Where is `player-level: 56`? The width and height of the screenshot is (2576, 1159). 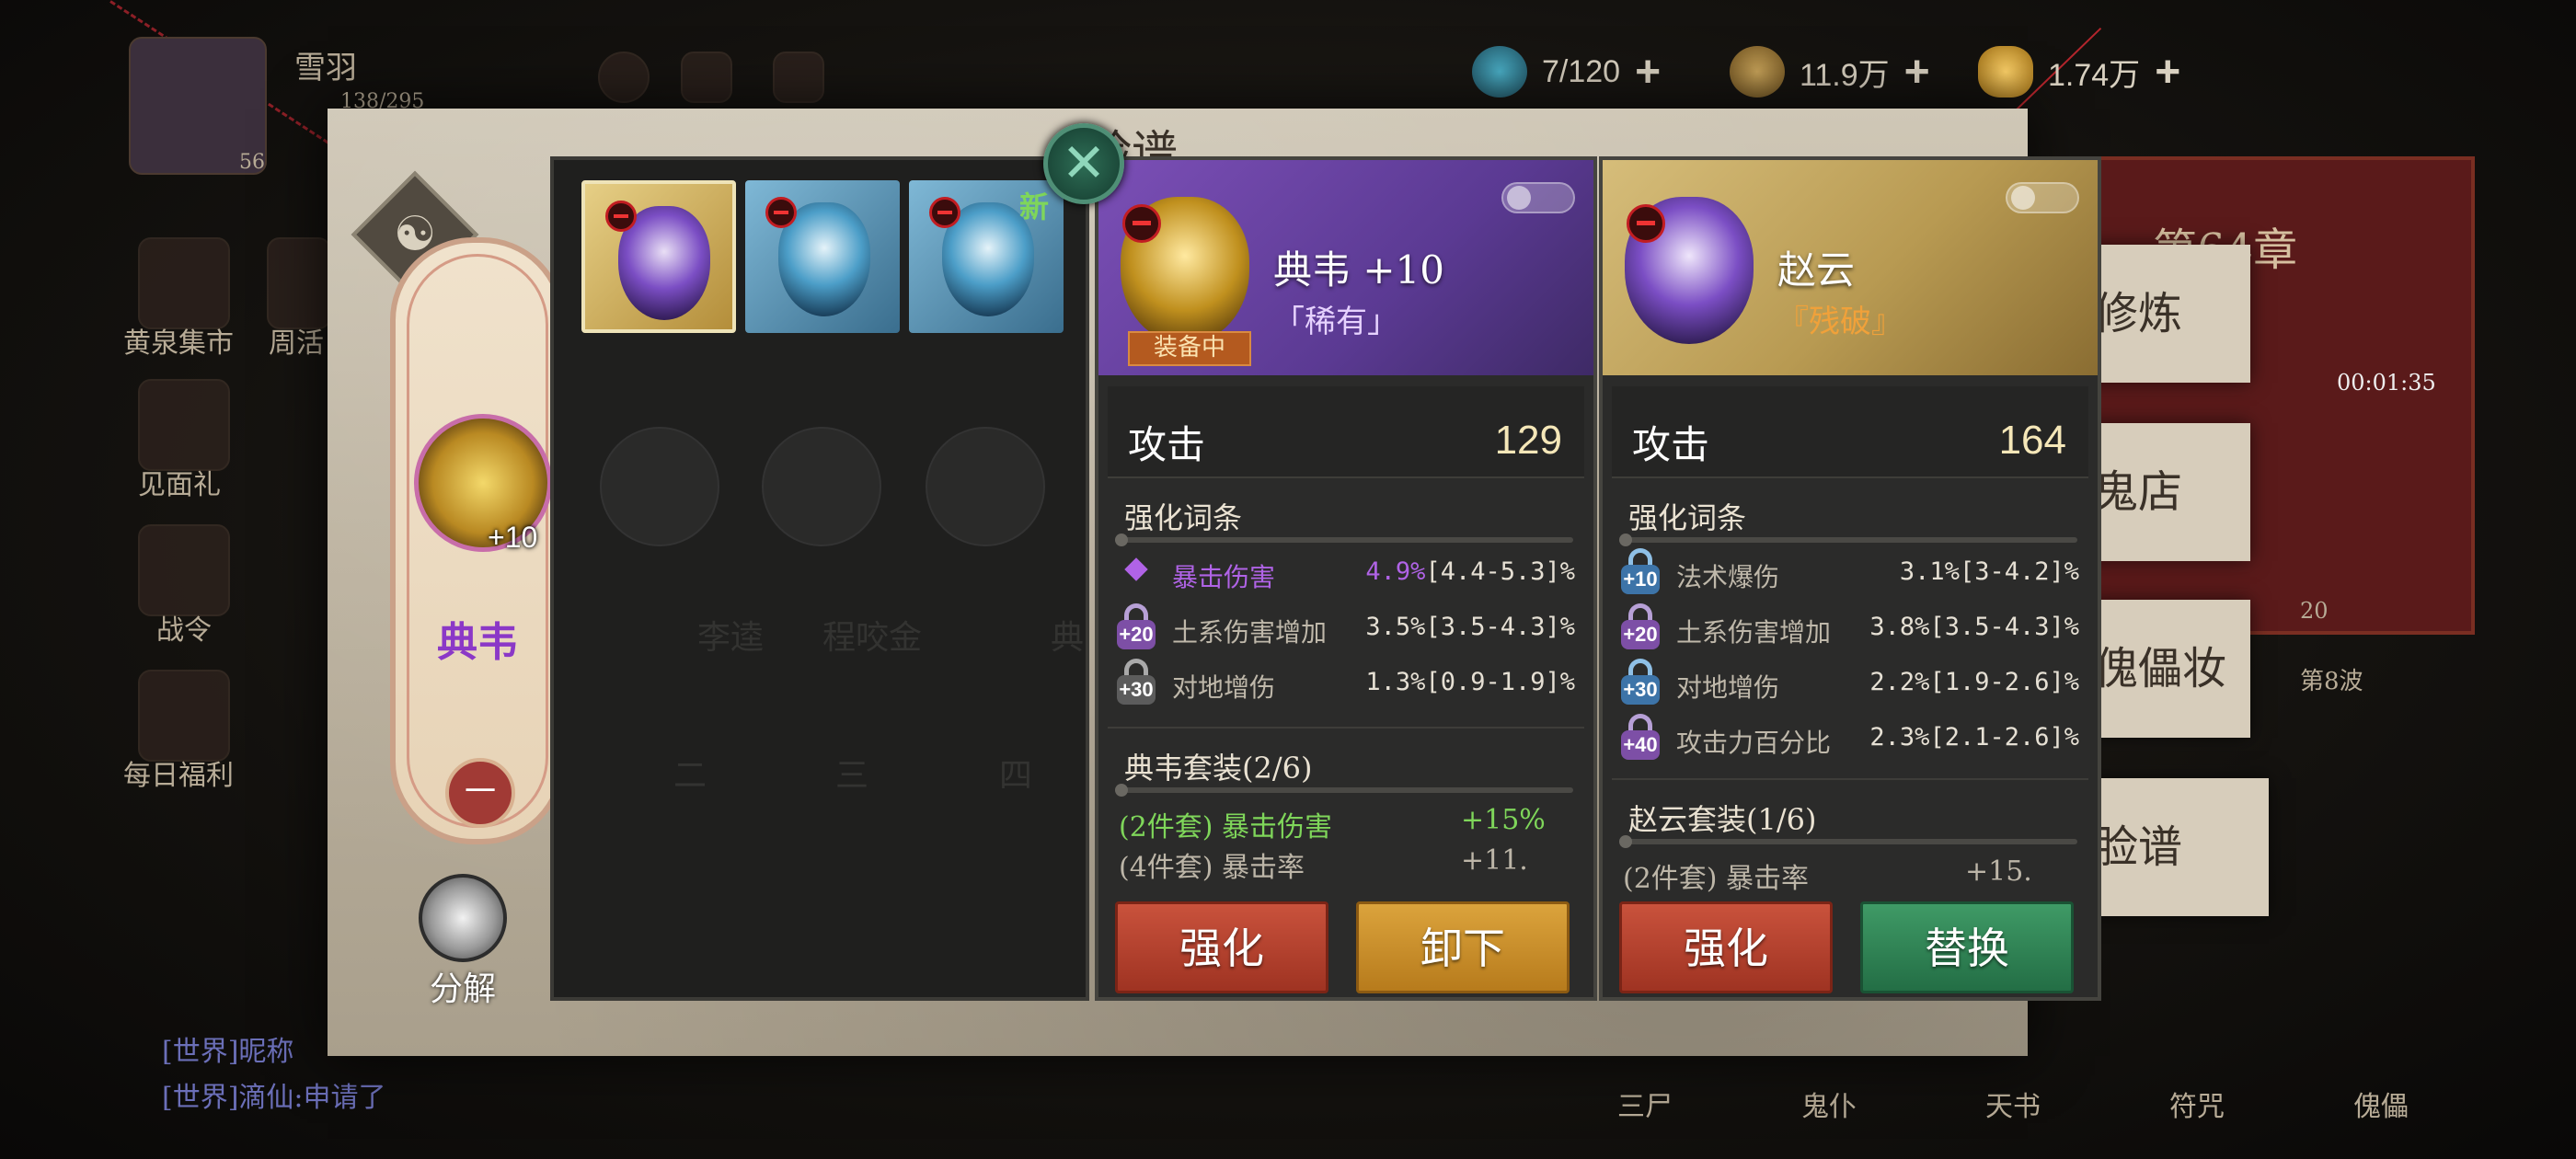 player-level: 56 is located at coordinates (252, 162).